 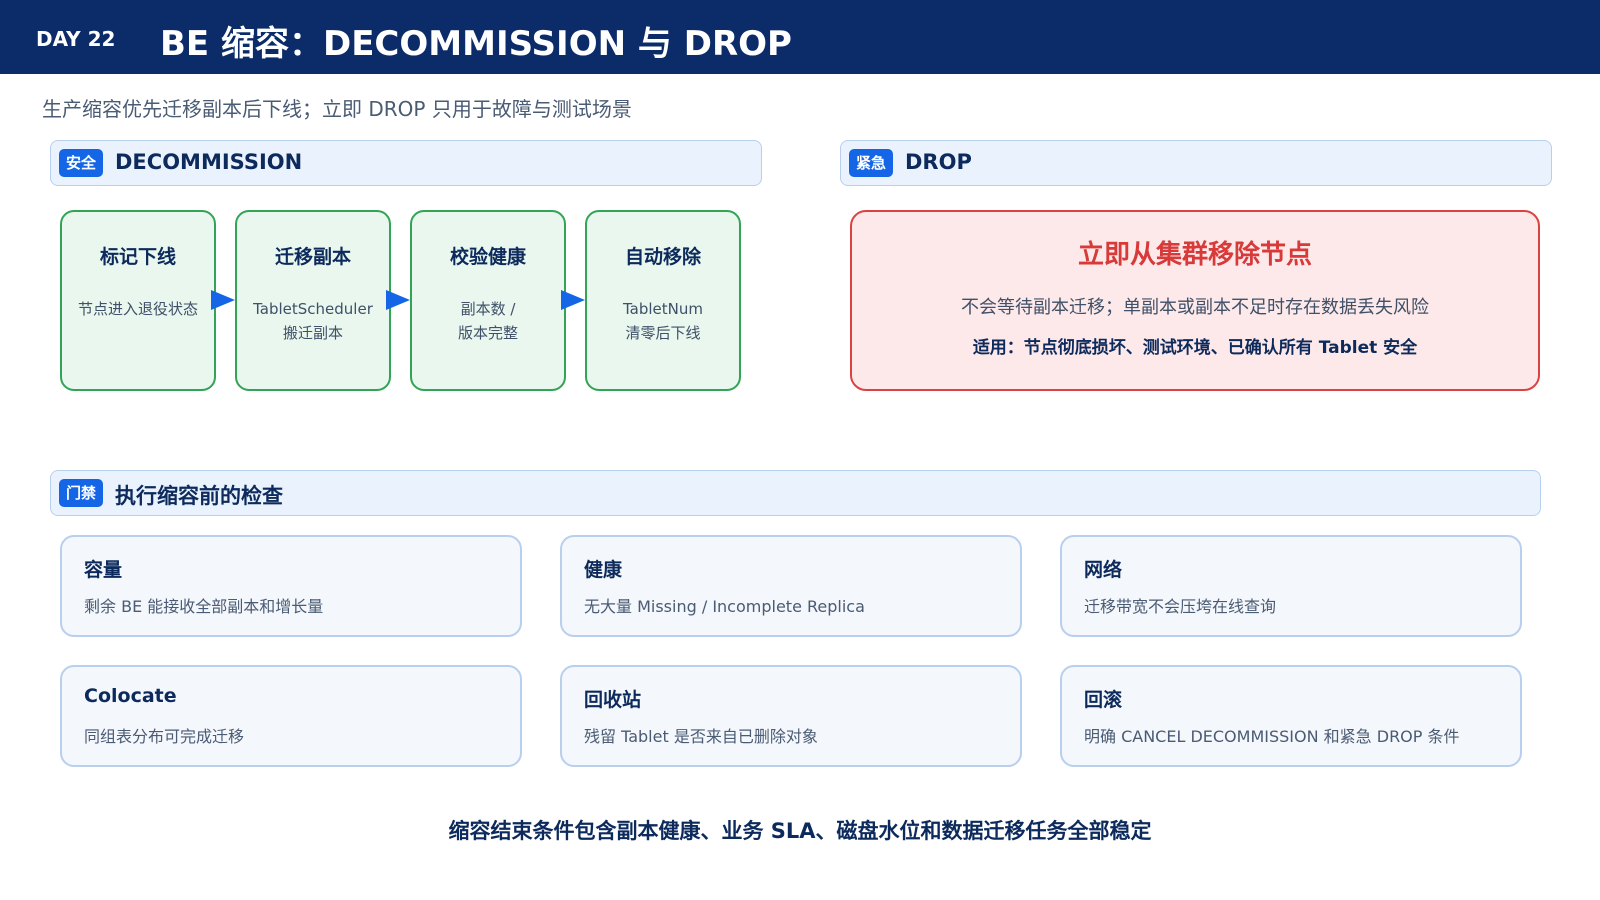 I want to click on step-auto-remove: 自动移除 TabletNum 清零后下线, so click(x=663, y=300).